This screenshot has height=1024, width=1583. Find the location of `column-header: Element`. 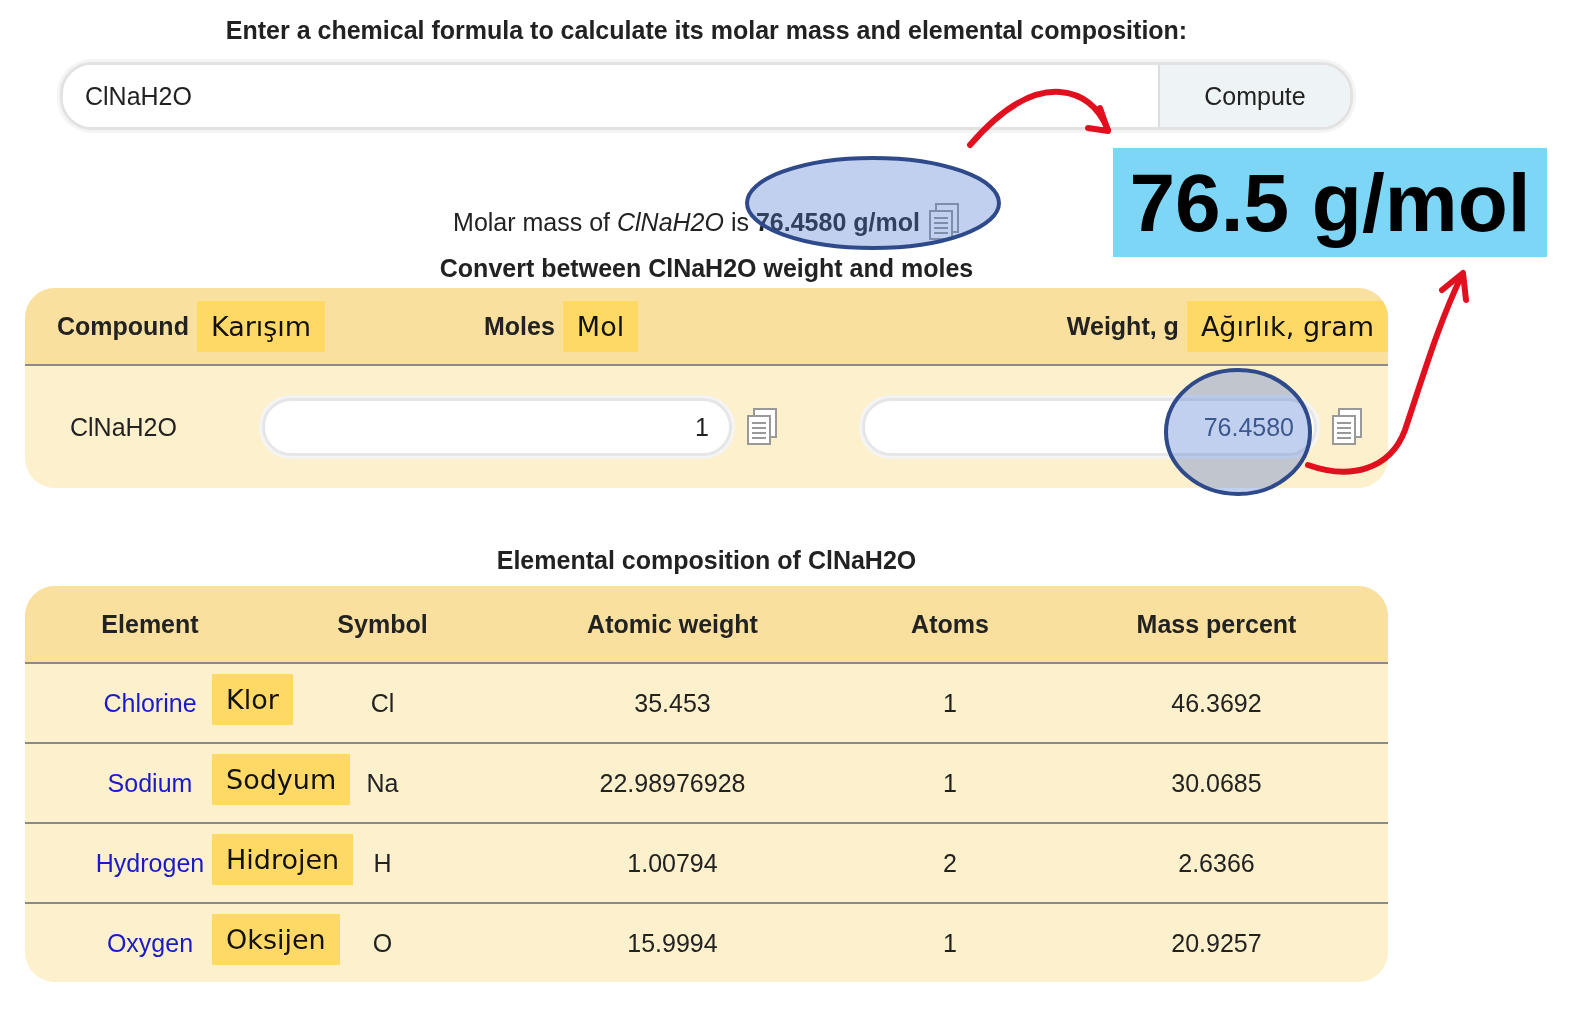

column-header: Element is located at coordinates (150, 624).